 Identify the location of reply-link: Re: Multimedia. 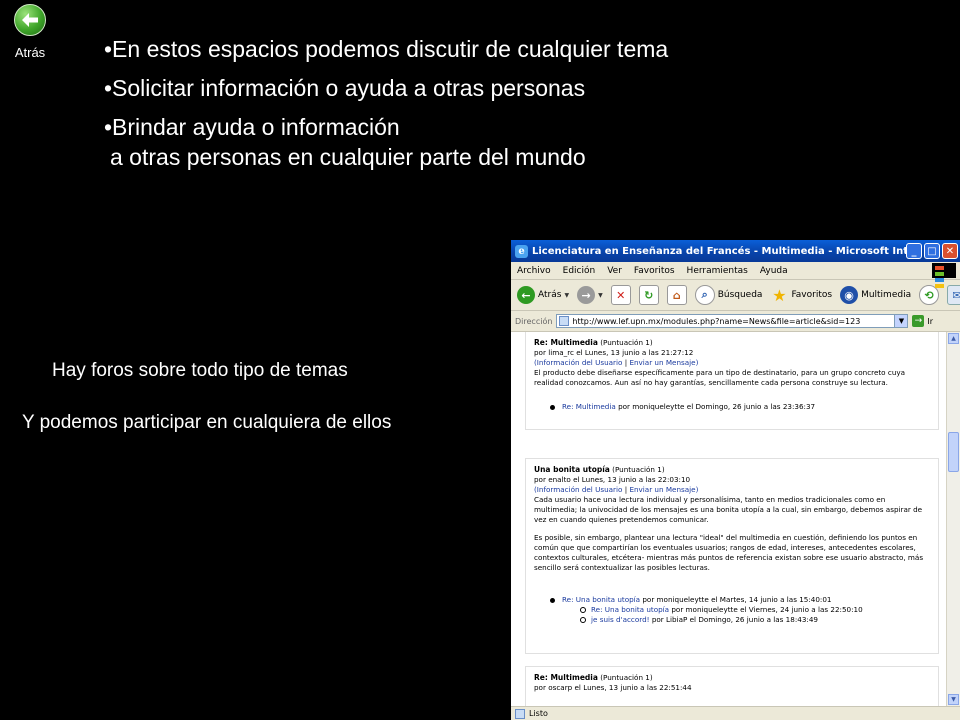
(589, 407).